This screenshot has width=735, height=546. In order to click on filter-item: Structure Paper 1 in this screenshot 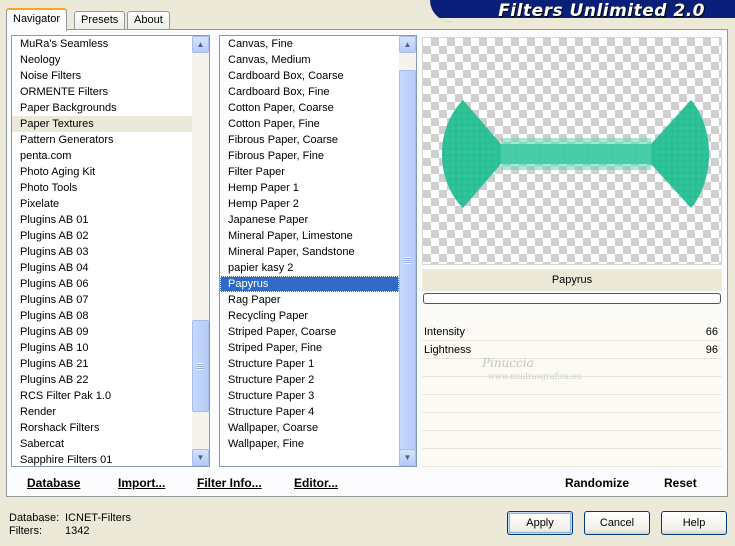, I will do `click(309, 364)`.